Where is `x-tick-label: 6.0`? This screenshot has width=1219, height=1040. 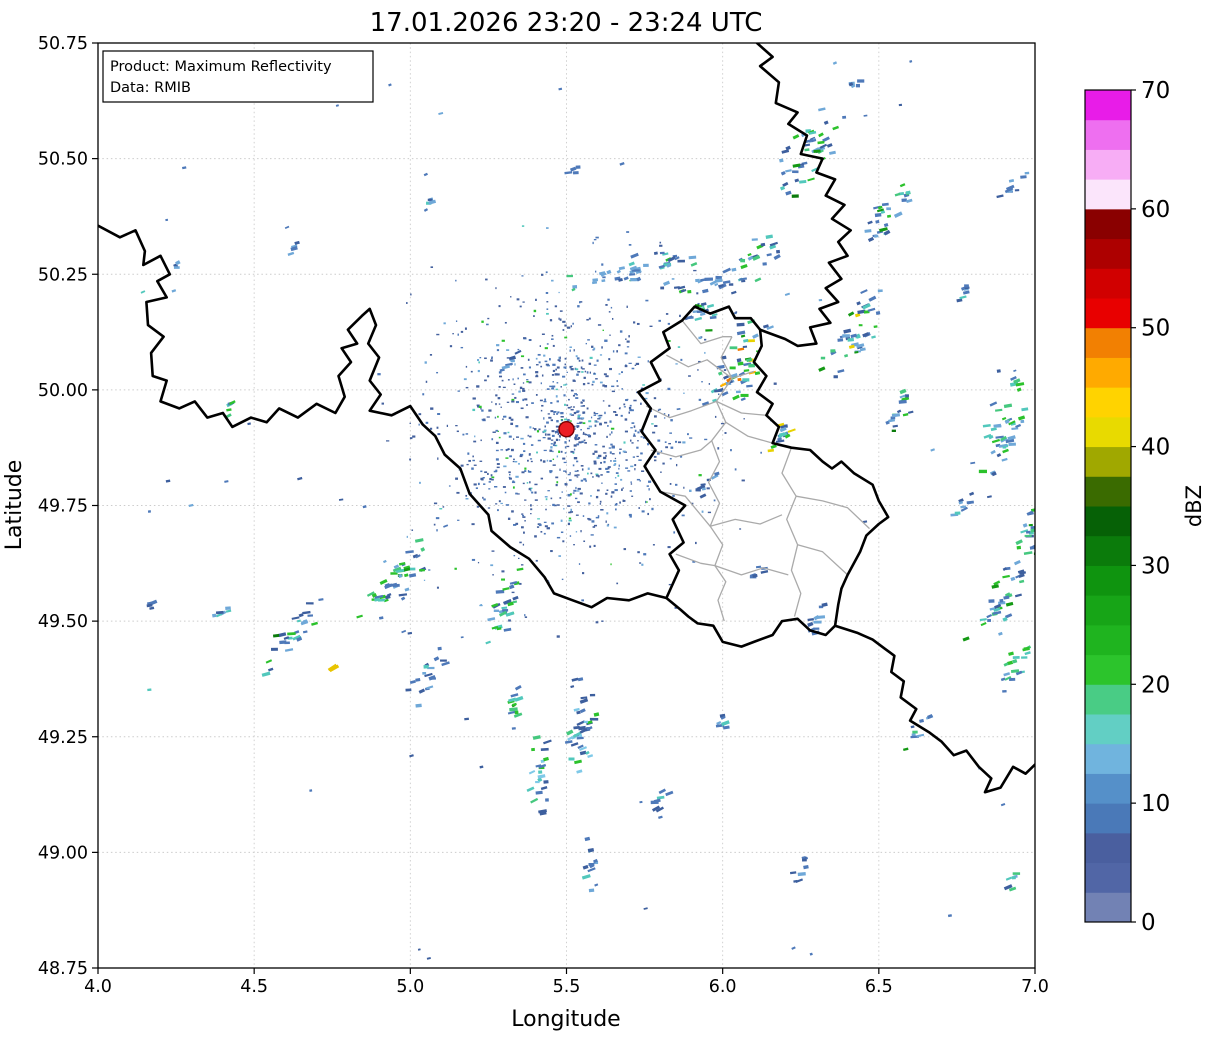 x-tick-label: 6.0 is located at coordinates (723, 987).